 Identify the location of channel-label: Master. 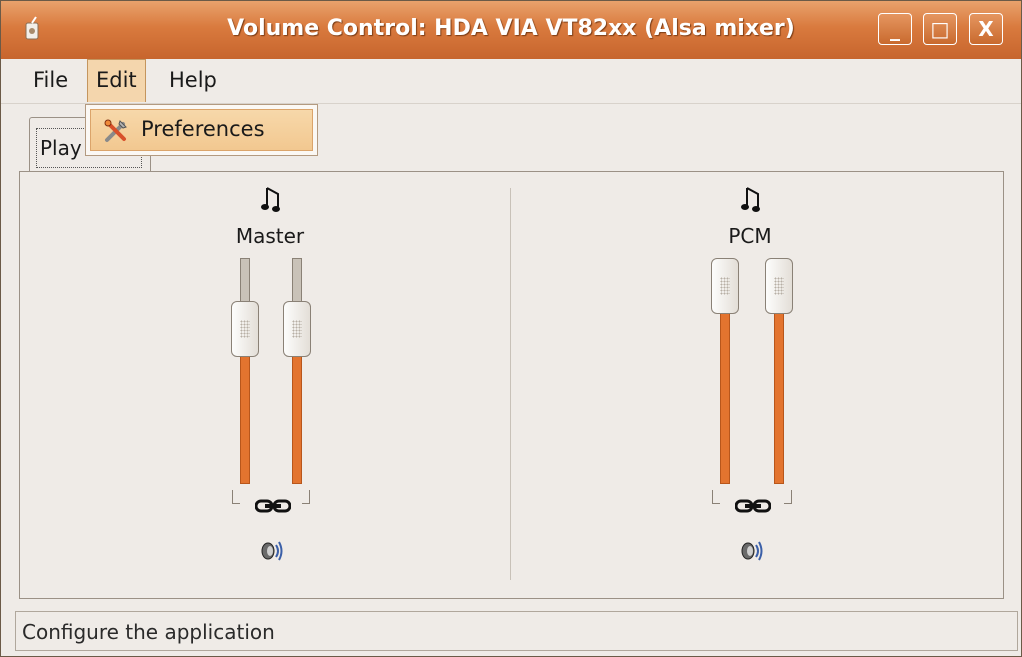
(270, 236).